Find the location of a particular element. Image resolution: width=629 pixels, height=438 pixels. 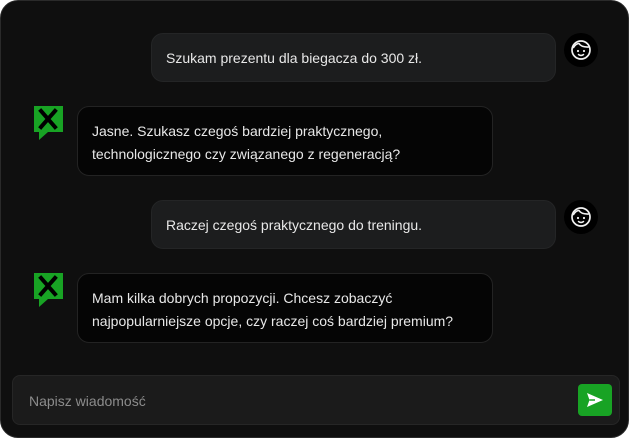

user-message: Szukam prezentu dla biegacza do 300 zł. is located at coordinates (353, 57).